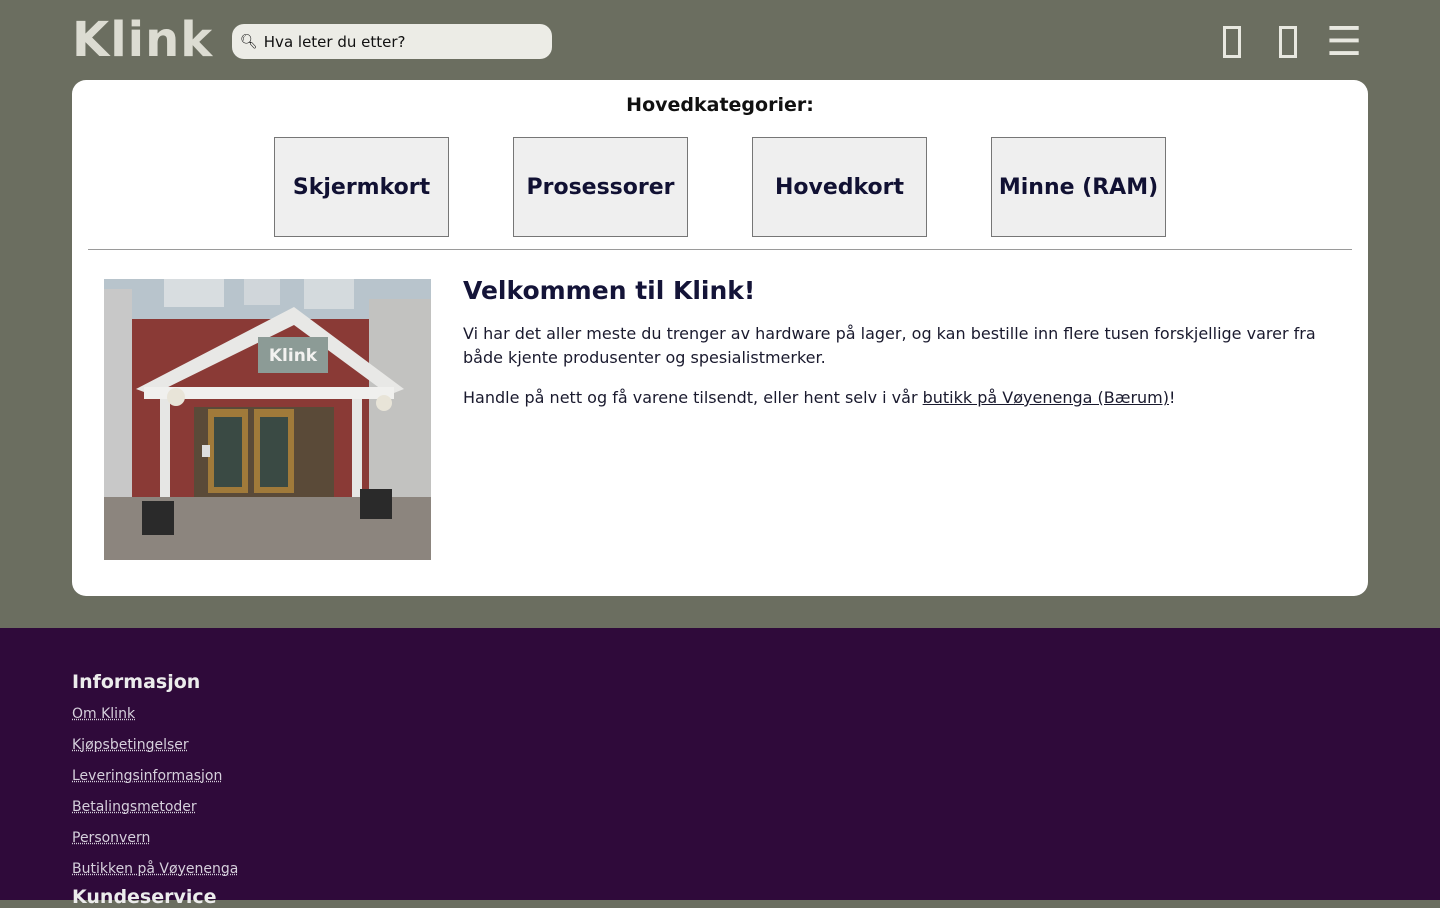 The height and width of the screenshot is (908, 1440). What do you see at coordinates (1046, 397) in the screenshot?
I see `store-link: butikk på Vøyenenga (Bærum)` at bounding box center [1046, 397].